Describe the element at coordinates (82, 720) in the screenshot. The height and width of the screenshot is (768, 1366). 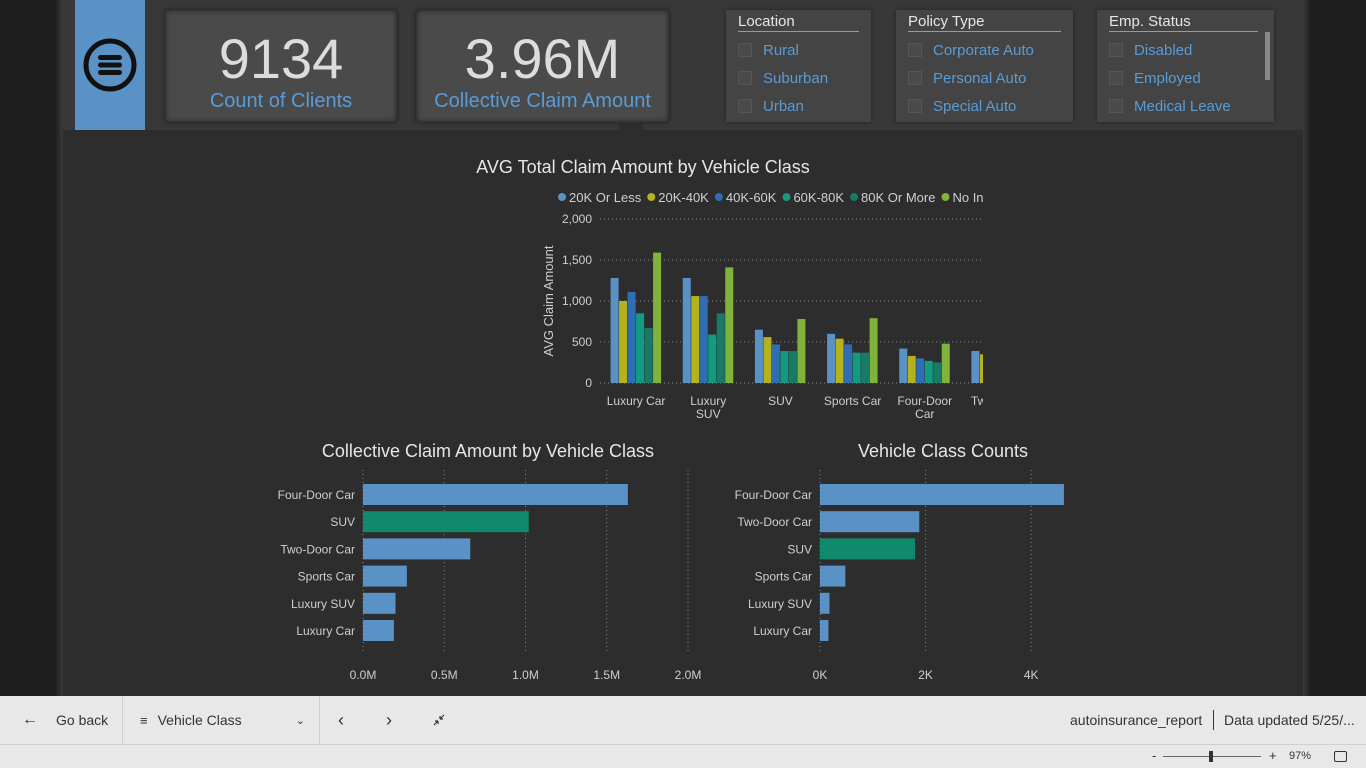
I see `go-back-label: Go back` at that location.